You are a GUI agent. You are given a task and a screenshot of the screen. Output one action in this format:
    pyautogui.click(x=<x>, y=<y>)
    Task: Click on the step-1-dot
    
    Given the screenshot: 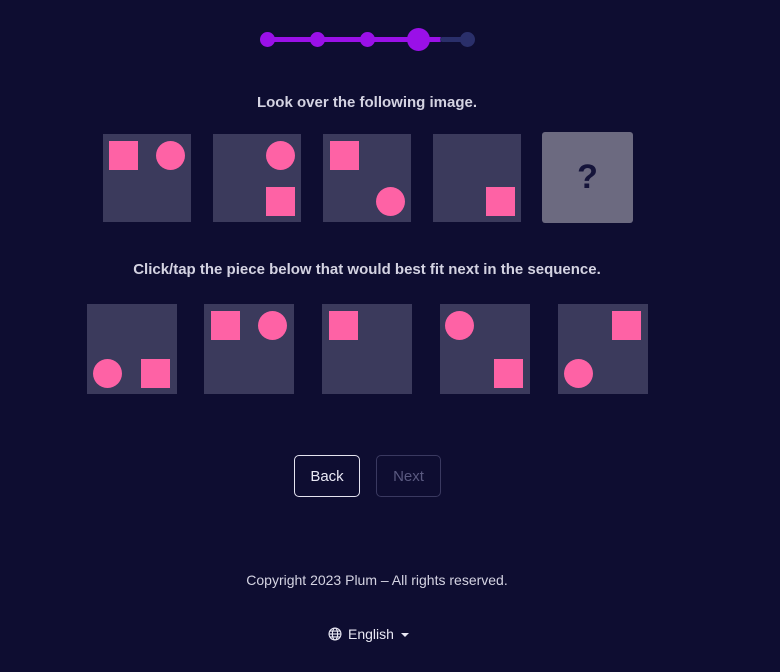 What is the action you would take?
    pyautogui.click(x=267, y=39)
    